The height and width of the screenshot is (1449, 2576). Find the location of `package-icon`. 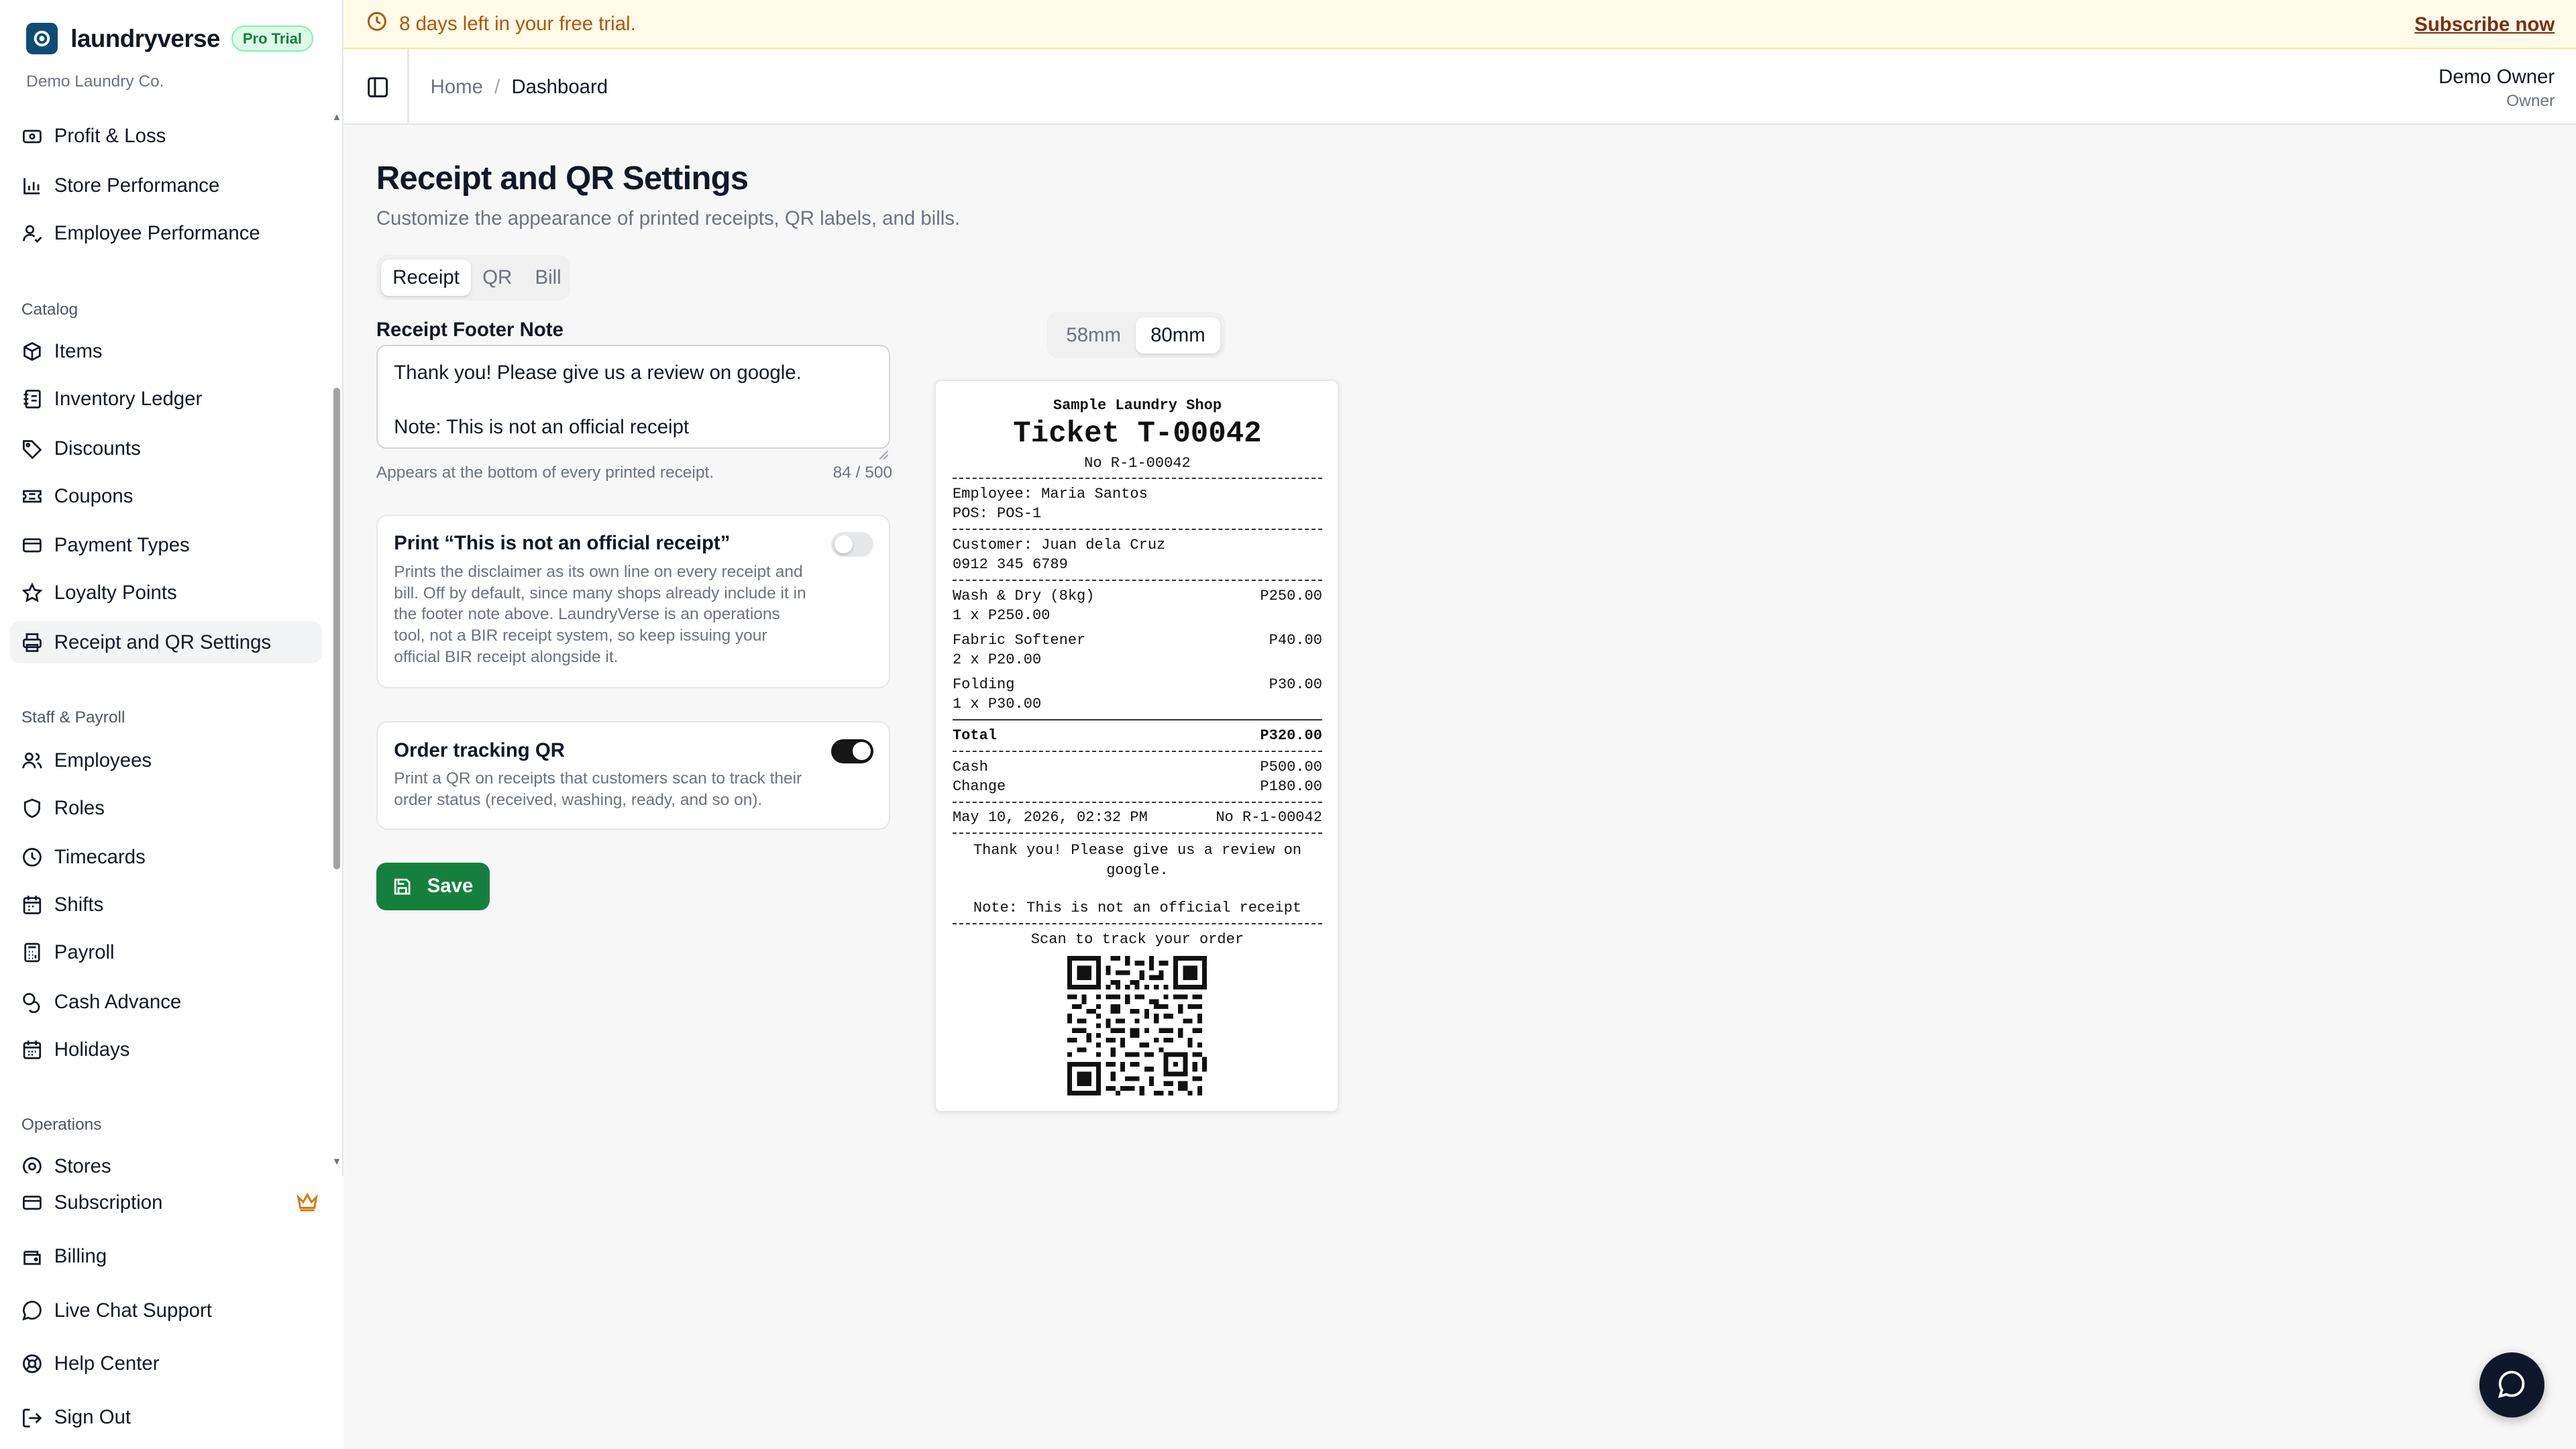

package-icon is located at coordinates (32, 351).